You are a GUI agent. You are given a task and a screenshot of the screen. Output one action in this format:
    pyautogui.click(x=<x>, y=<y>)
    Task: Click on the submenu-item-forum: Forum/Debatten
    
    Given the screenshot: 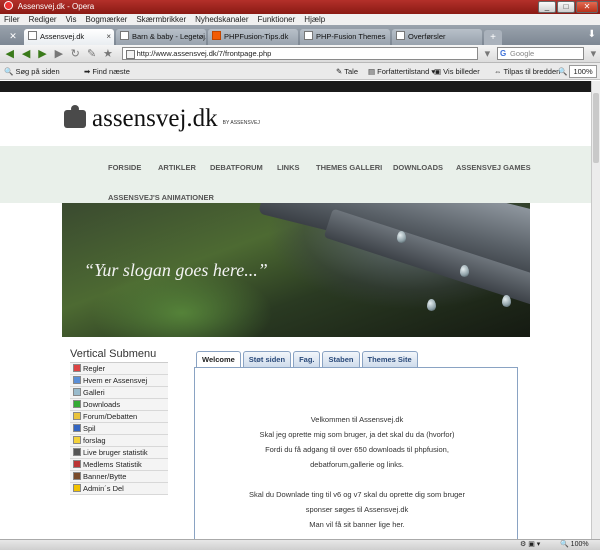 What is the action you would take?
    pyautogui.click(x=119, y=417)
    